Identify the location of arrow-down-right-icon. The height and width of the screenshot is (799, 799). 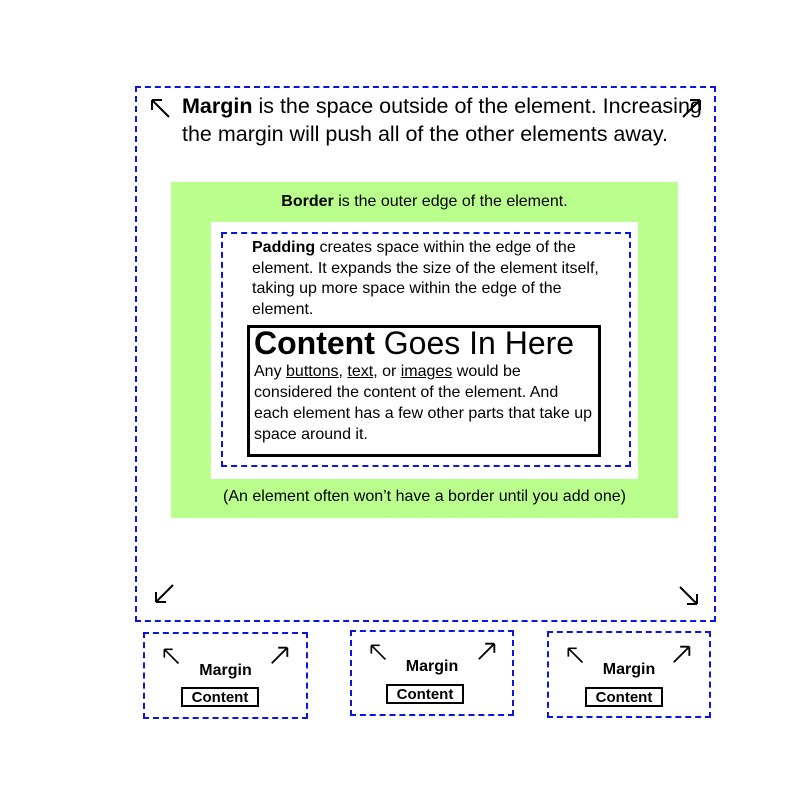
(689, 596).